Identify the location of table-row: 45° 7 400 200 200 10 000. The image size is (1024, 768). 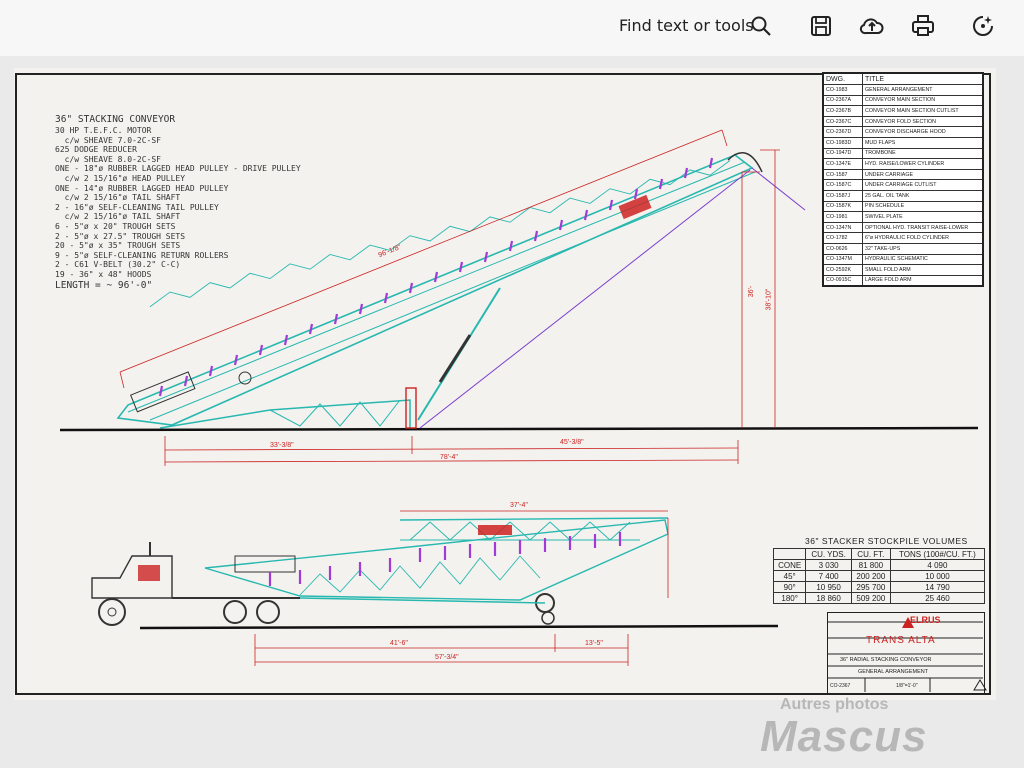
(879, 576).